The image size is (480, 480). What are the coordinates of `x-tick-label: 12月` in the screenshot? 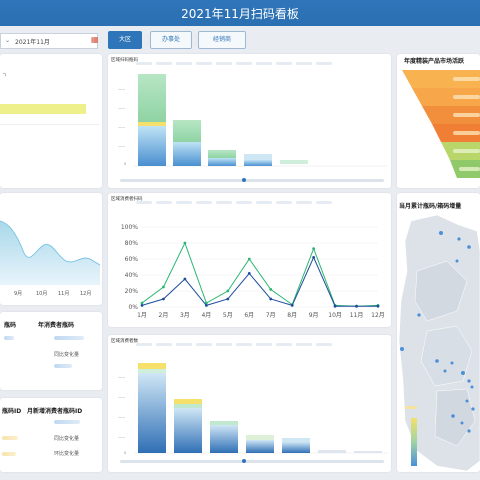 It's located at (378, 315).